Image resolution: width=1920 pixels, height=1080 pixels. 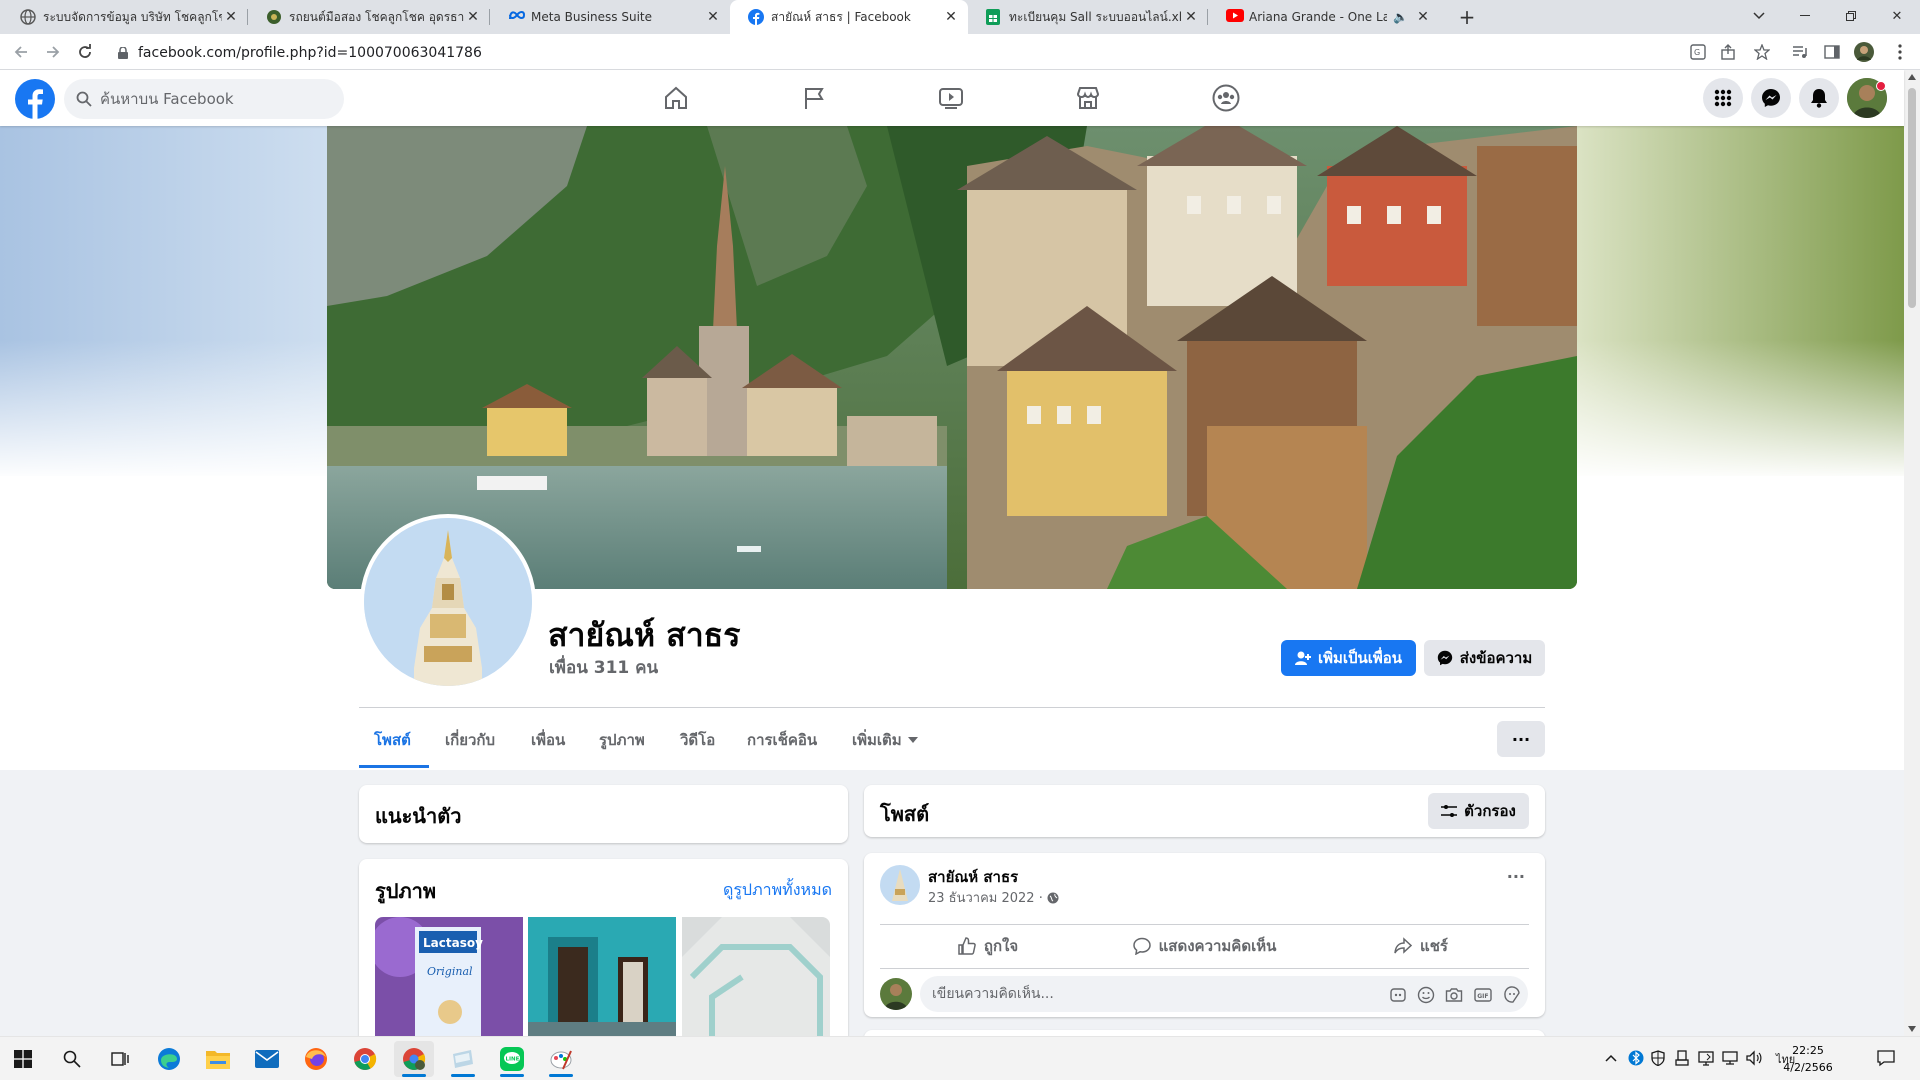 I want to click on commenter-avatar, so click(x=896, y=994).